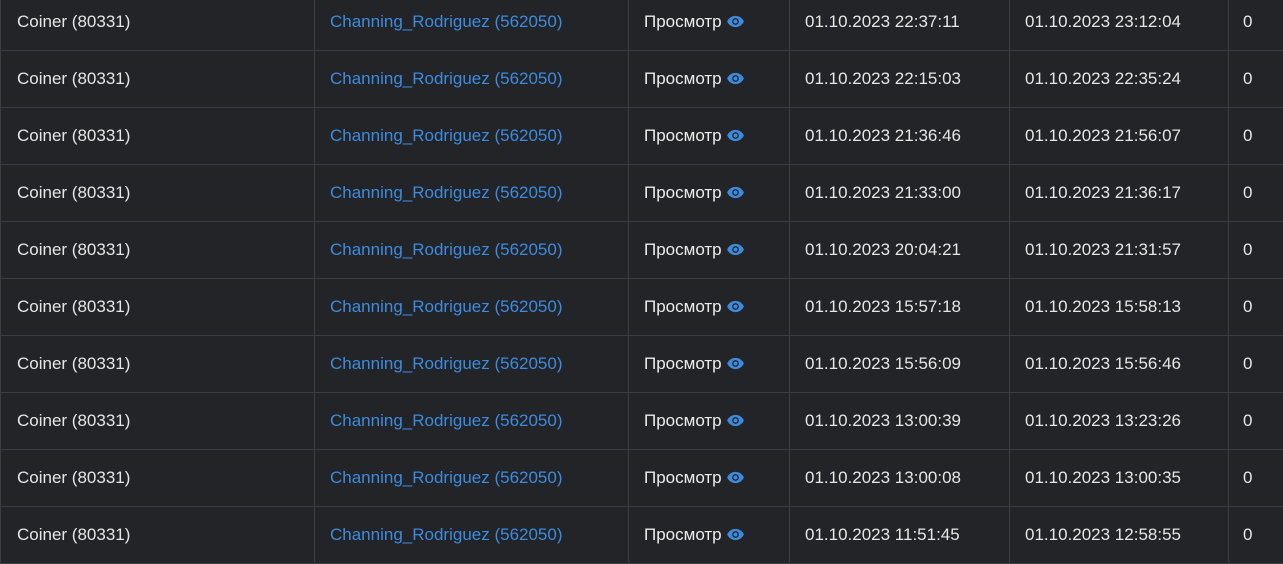  What do you see at coordinates (1119, 136) in the screenshot?
I see `end-time-cell: 01.10.2023 21:56:07` at bounding box center [1119, 136].